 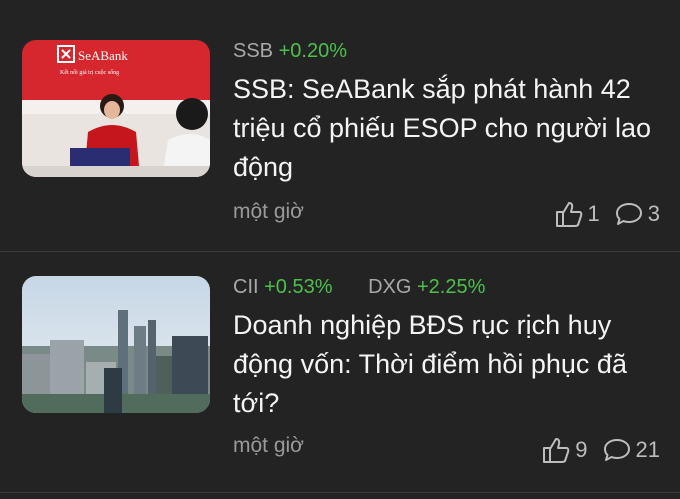 I want to click on like-button: 1, so click(x=577, y=214).